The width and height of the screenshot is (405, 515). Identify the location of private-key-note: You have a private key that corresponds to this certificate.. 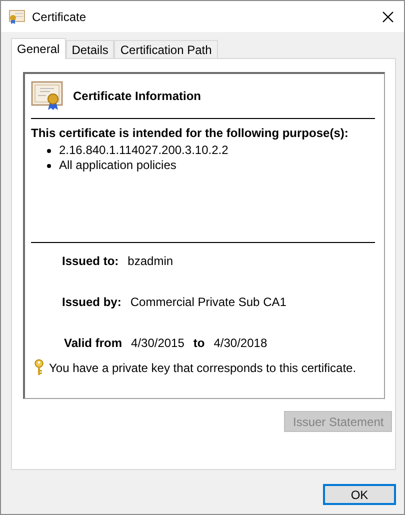
(202, 367).